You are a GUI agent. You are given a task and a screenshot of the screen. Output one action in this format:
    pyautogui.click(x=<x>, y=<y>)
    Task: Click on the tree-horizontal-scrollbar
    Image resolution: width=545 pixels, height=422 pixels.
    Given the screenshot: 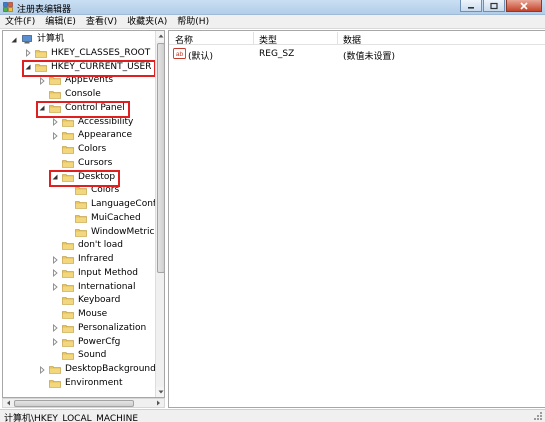 What is the action you would take?
    pyautogui.click(x=83, y=403)
    